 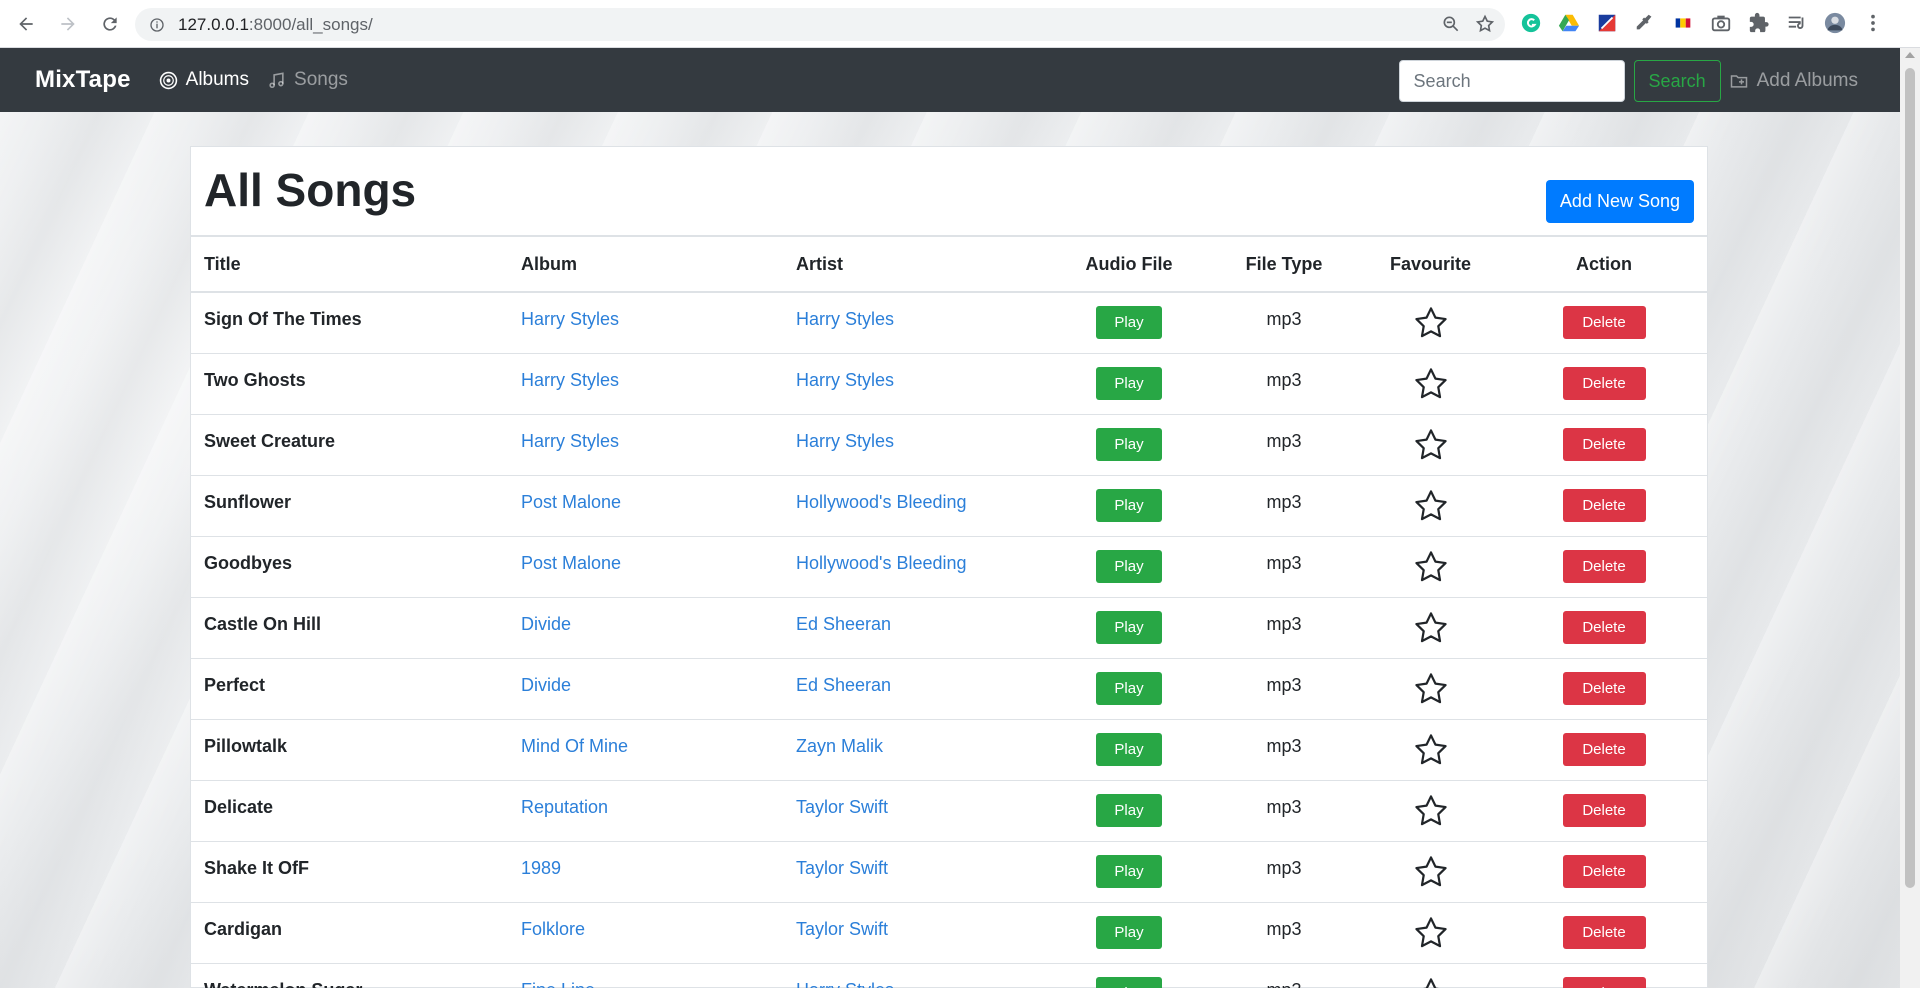 I want to click on artist-cell: Harry Styles, so click(x=917, y=323).